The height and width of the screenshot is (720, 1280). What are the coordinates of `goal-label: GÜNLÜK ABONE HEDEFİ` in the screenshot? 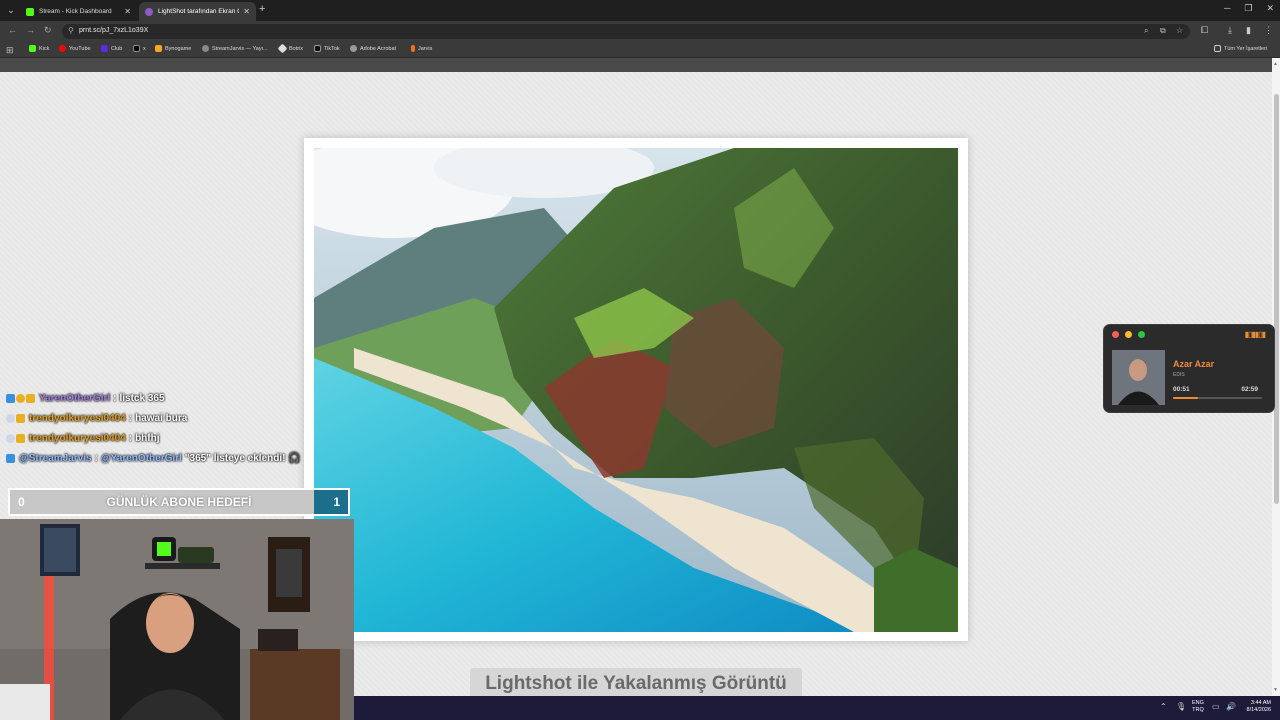 It's located at (179, 502).